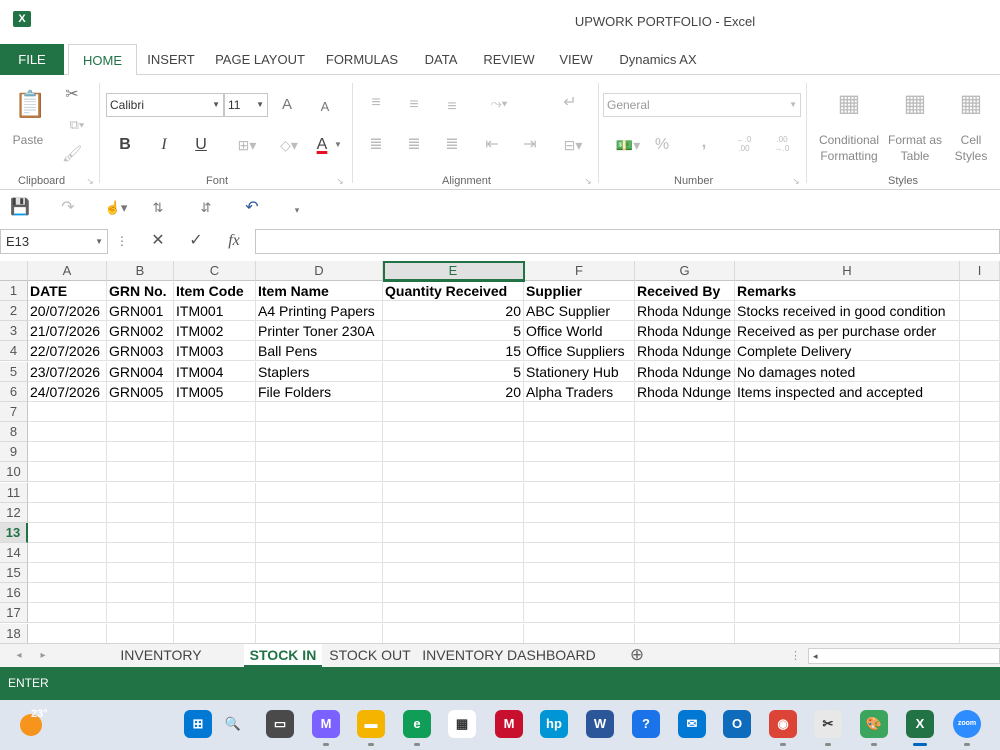 This screenshot has width=1000, height=750. I want to click on task-view-icon: ▭, so click(280, 724).